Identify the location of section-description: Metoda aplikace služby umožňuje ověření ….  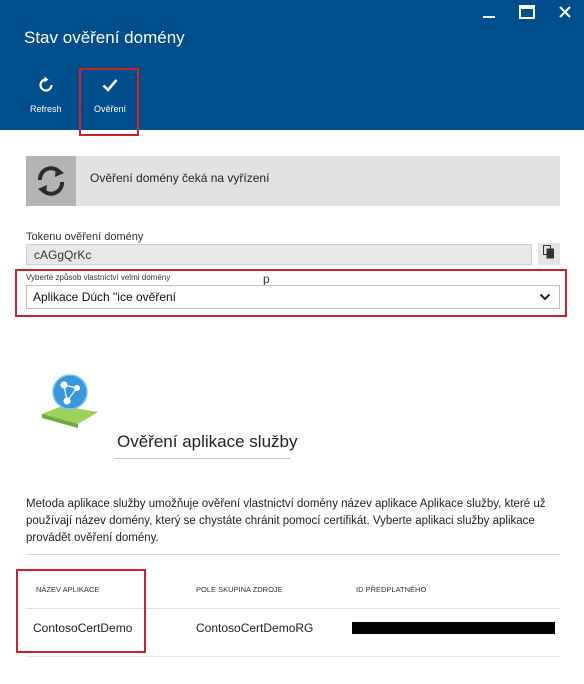
(286, 521).